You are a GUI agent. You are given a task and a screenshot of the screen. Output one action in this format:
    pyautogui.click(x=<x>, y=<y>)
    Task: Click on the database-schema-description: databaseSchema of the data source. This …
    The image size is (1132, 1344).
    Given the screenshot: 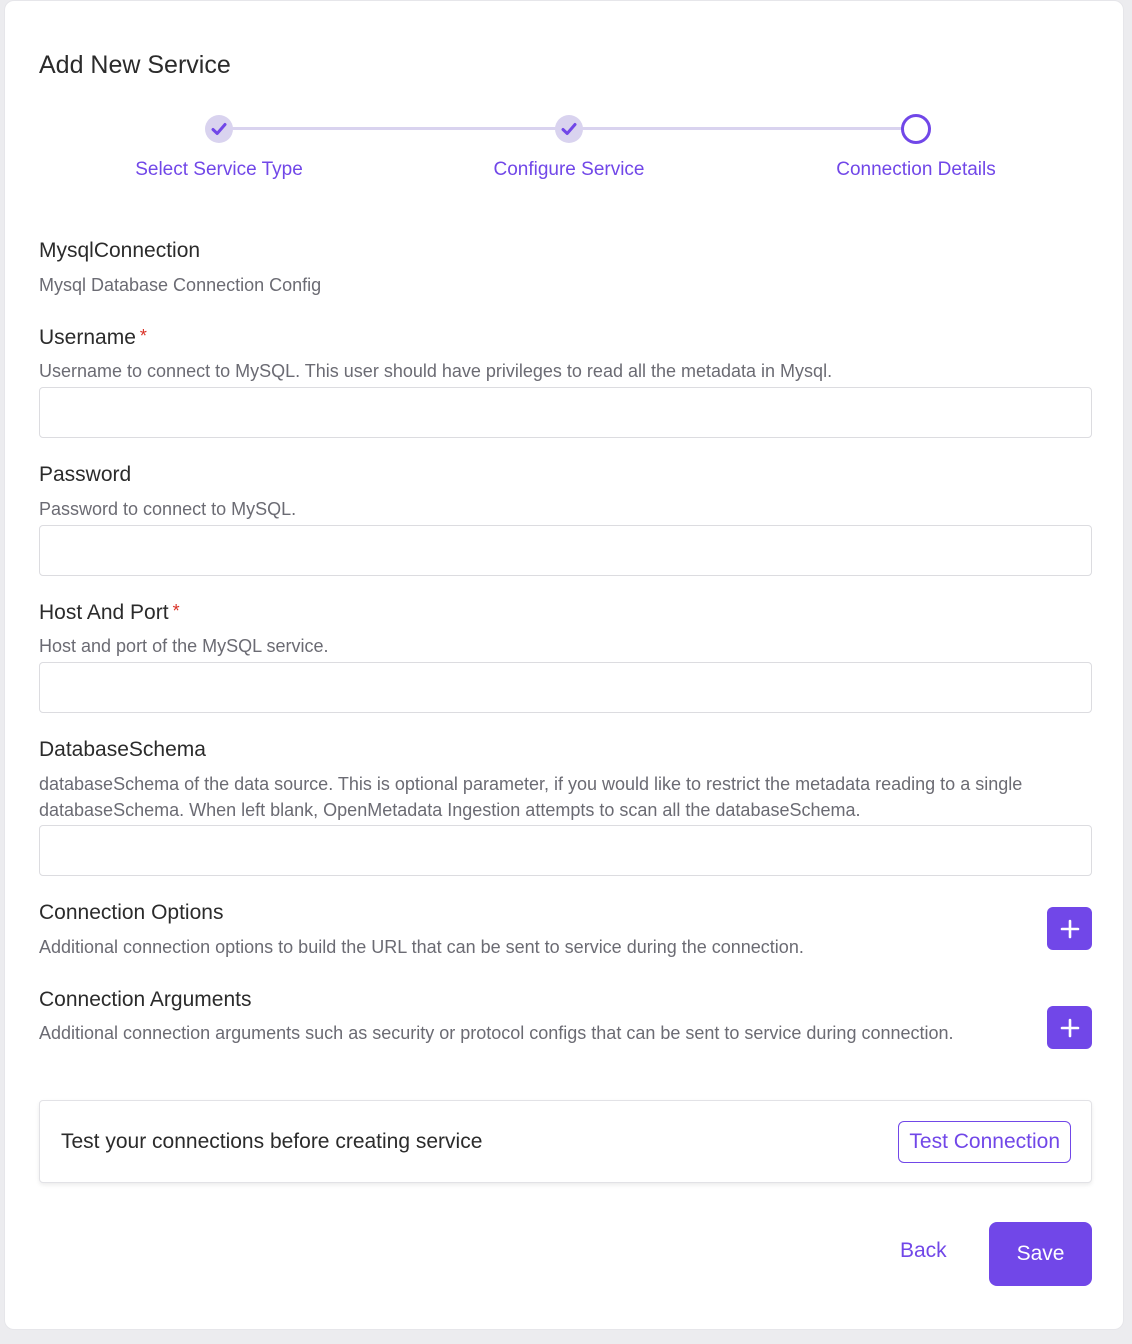 What is the action you would take?
    pyautogui.click(x=531, y=797)
    